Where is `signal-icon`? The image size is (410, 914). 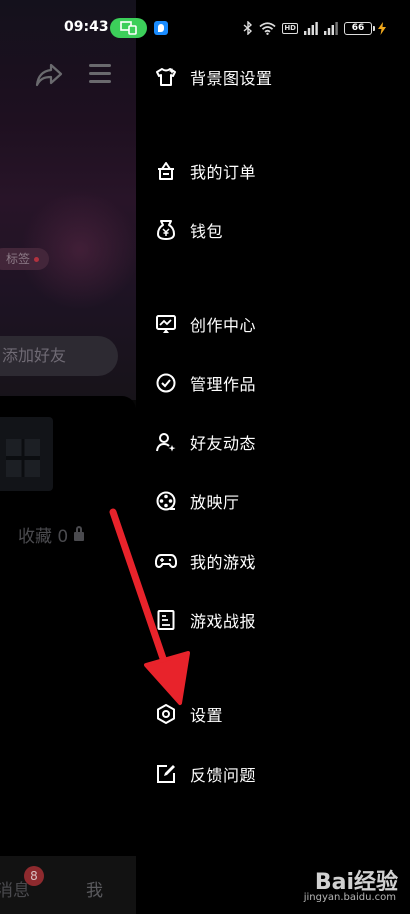
signal-icon is located at coordinates (311, 28).